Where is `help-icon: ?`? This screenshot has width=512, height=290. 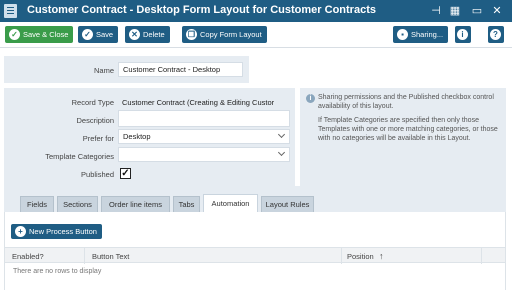
help-icon: ? is located at coordinates (495, 34).